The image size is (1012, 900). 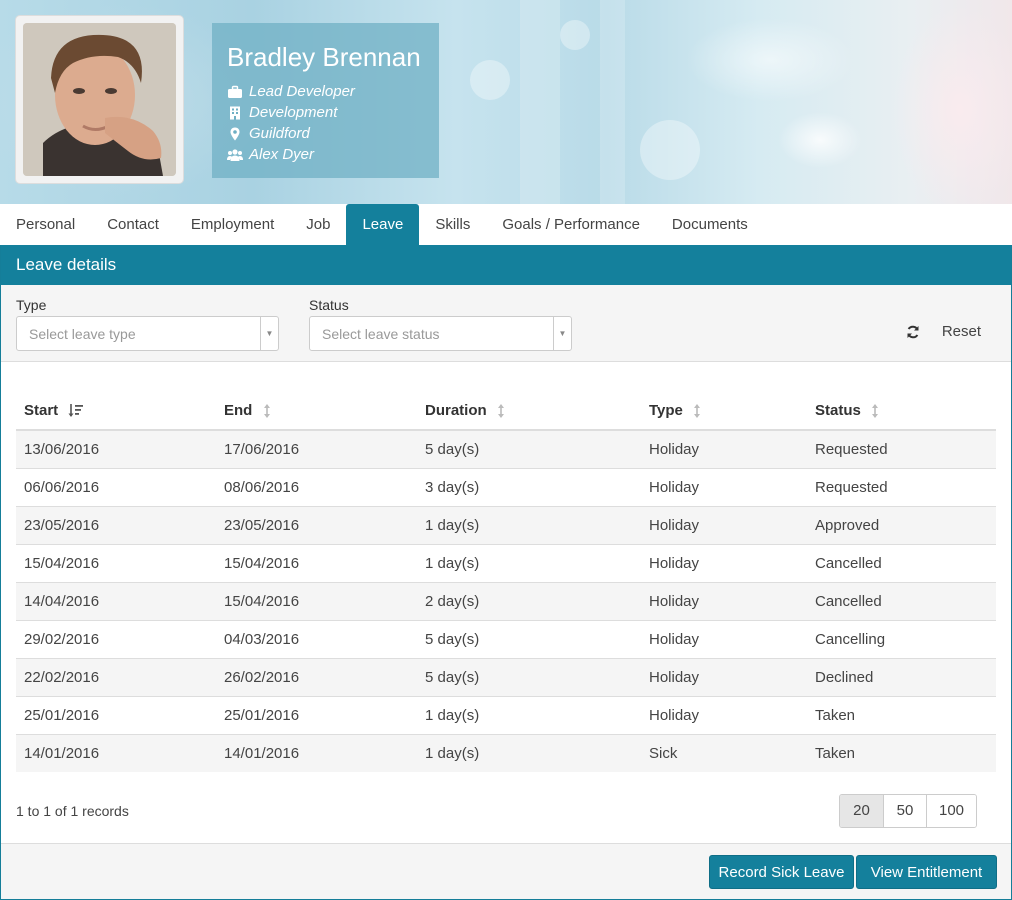 What do you see at coordinates (302, 91) in the screenshot?
I see `job-title: Lead Developer` at bounding box center [302, 91].